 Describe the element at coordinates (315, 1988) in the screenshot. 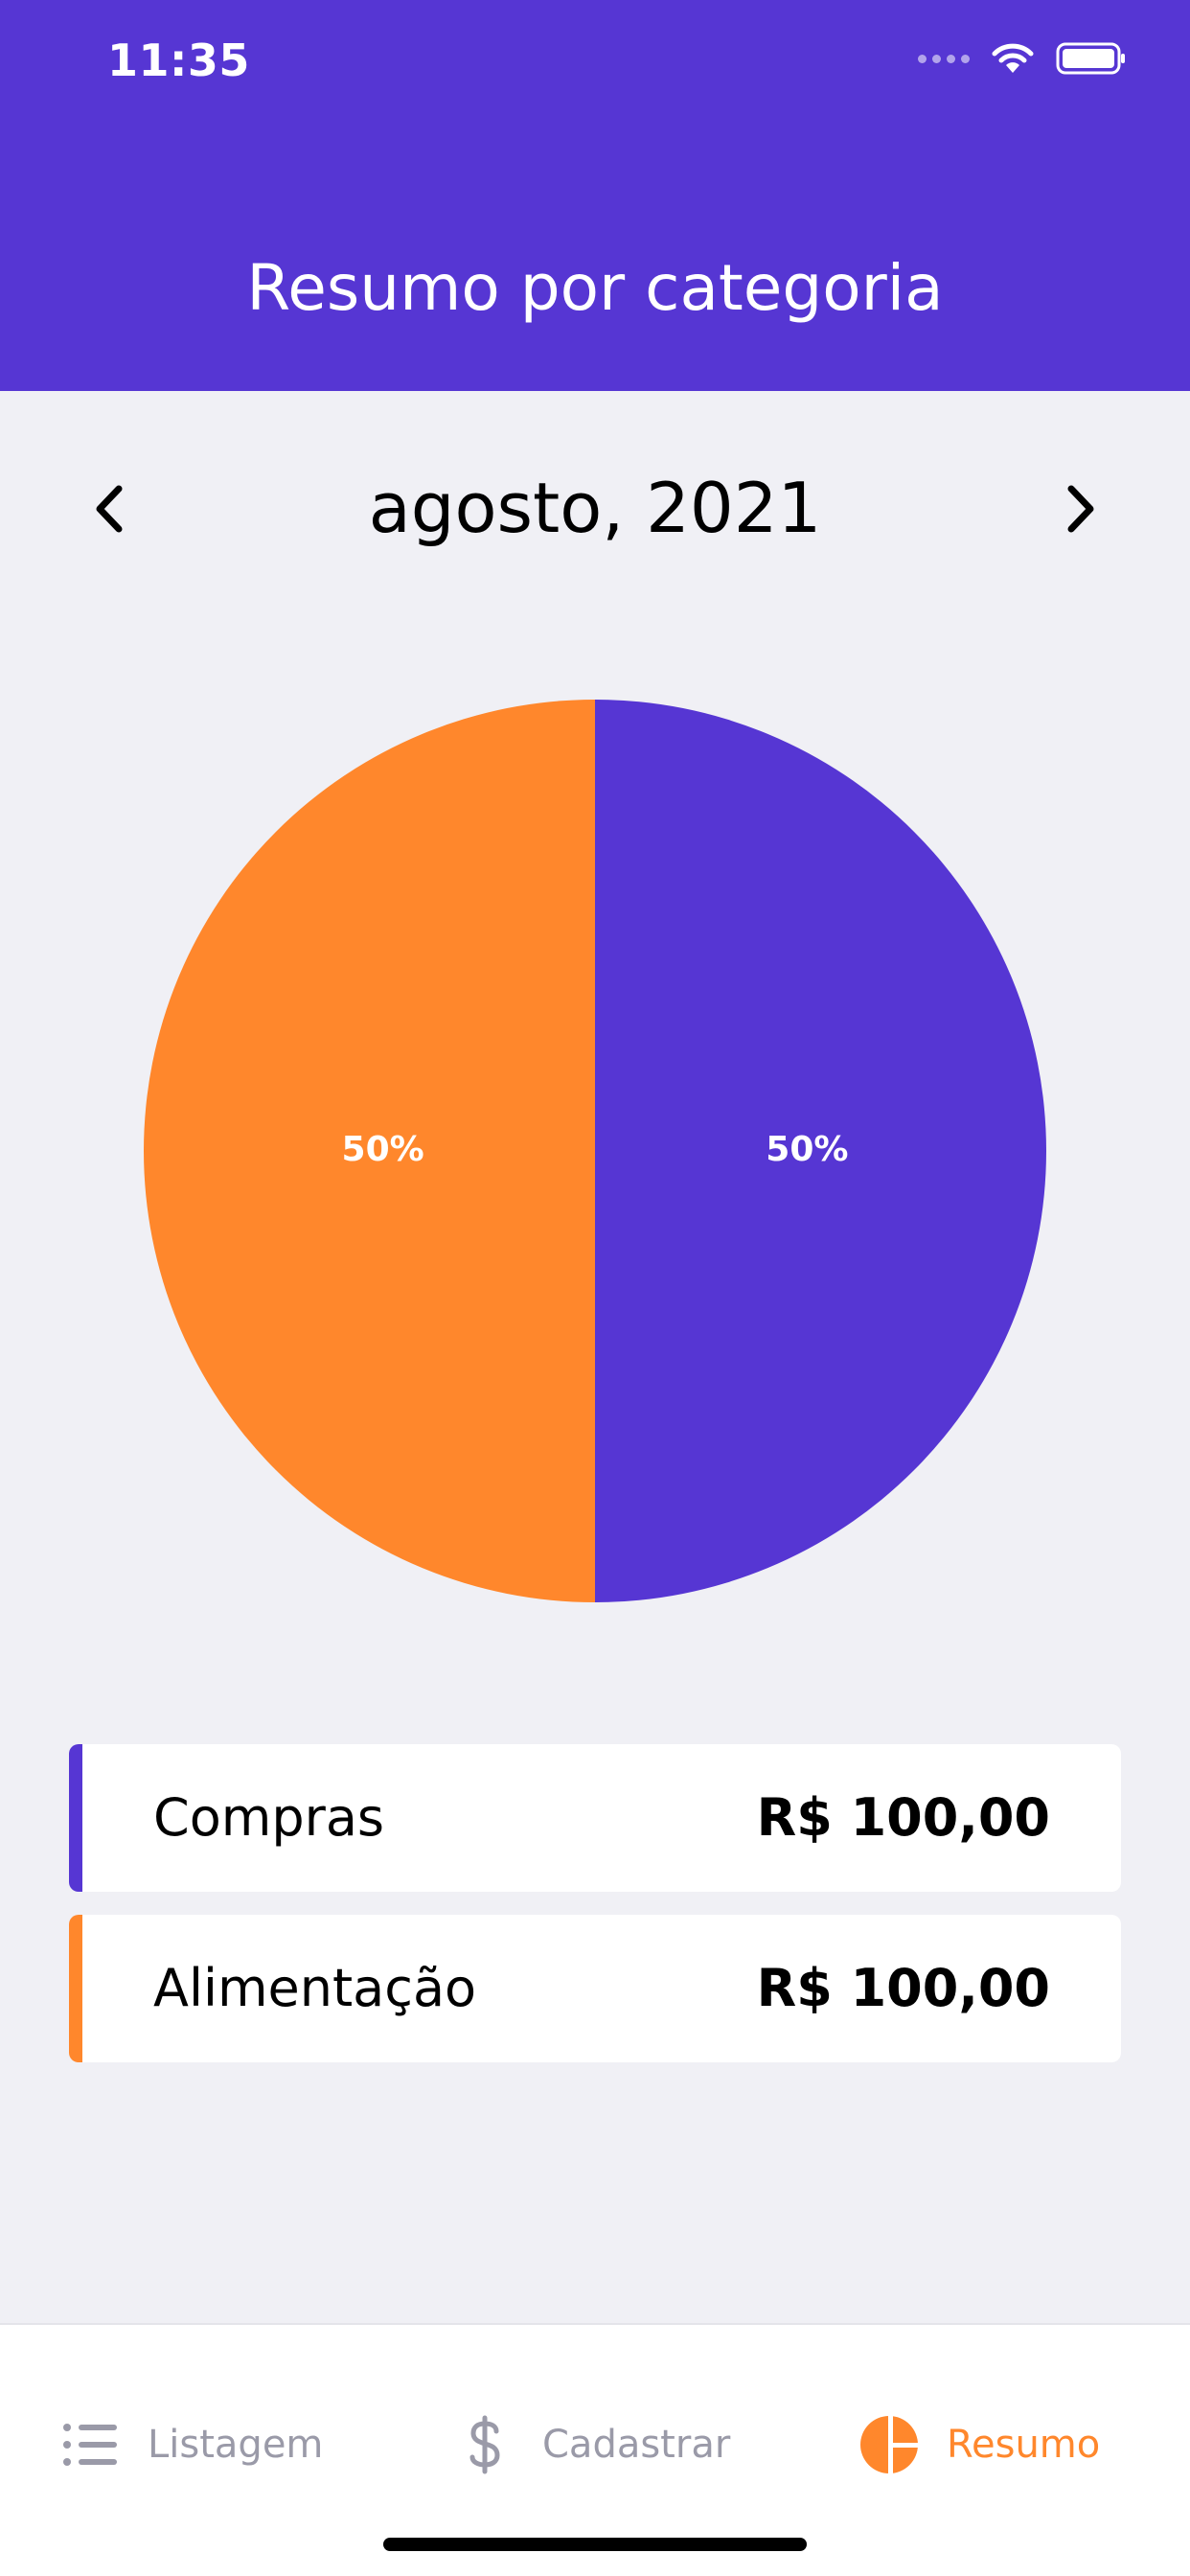

I see `category-name: Alimentação` at that location.